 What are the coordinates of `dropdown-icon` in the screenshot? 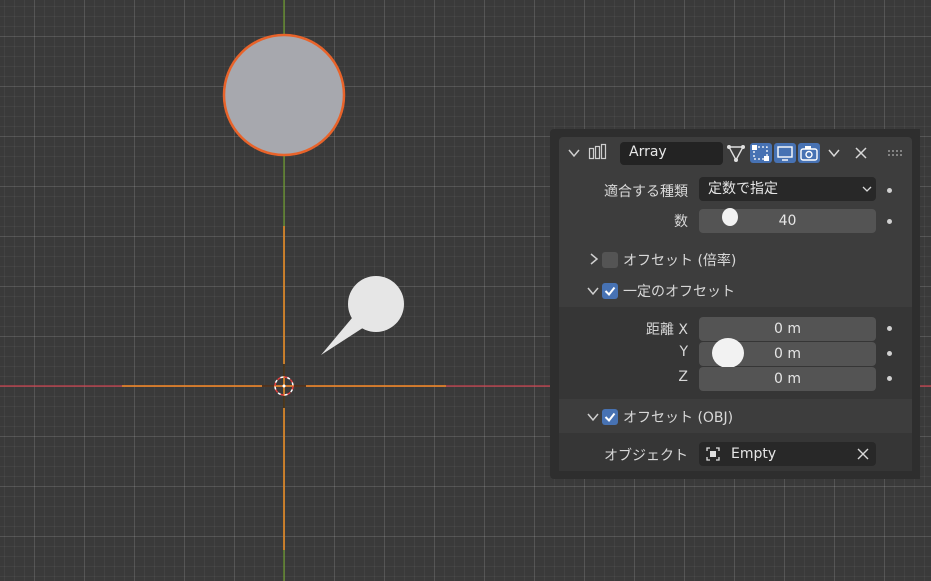 It's located at (834, 153).